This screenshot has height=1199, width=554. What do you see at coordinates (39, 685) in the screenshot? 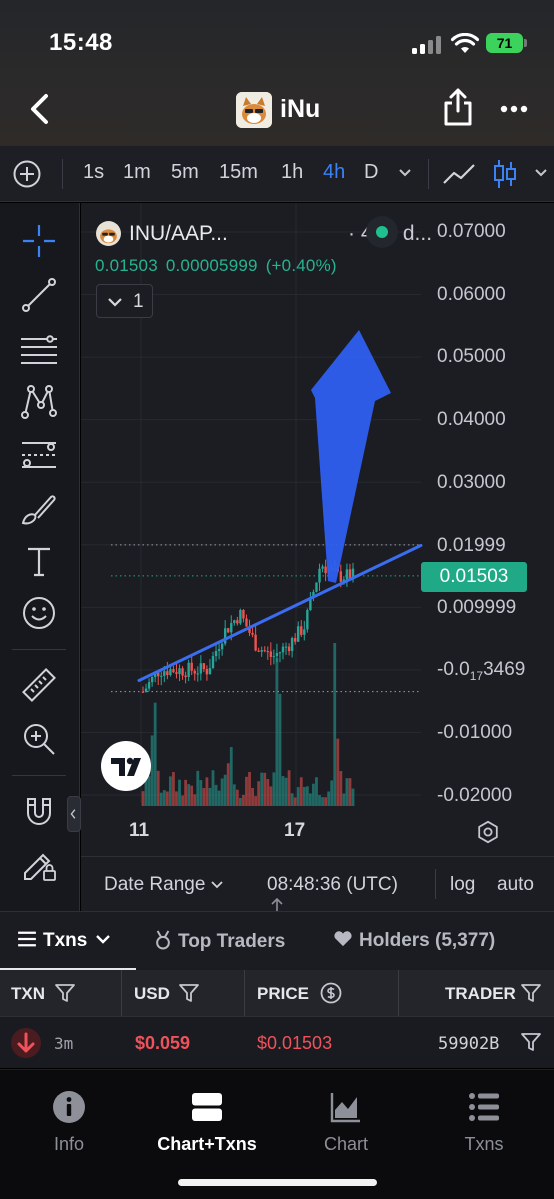
I see `ruler-icon` at bounding box center [39, 685].